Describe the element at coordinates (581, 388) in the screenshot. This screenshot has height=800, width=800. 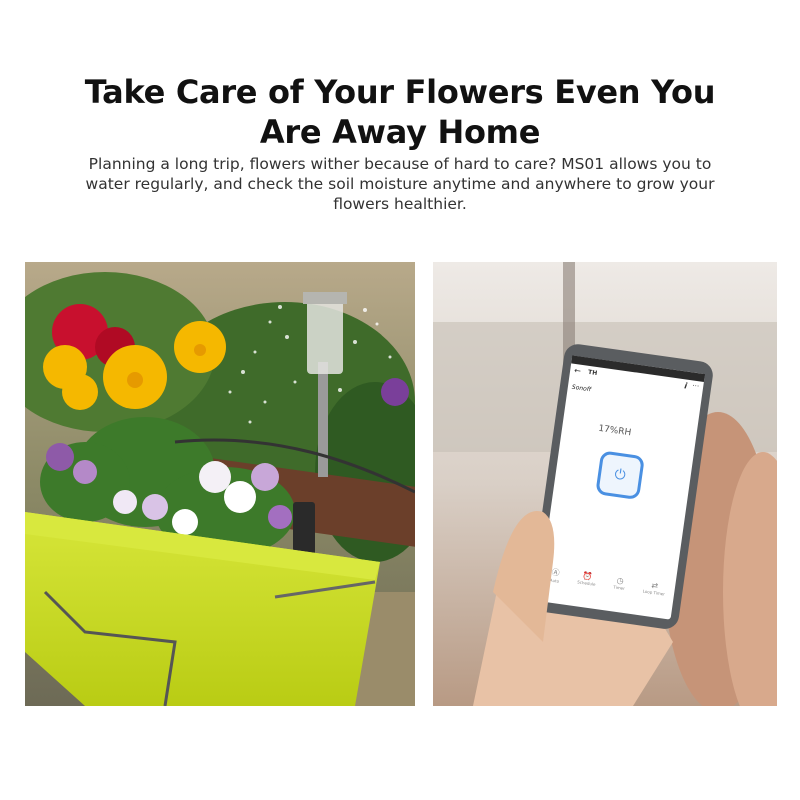
I see `brand-label: Sonoff` at that location.